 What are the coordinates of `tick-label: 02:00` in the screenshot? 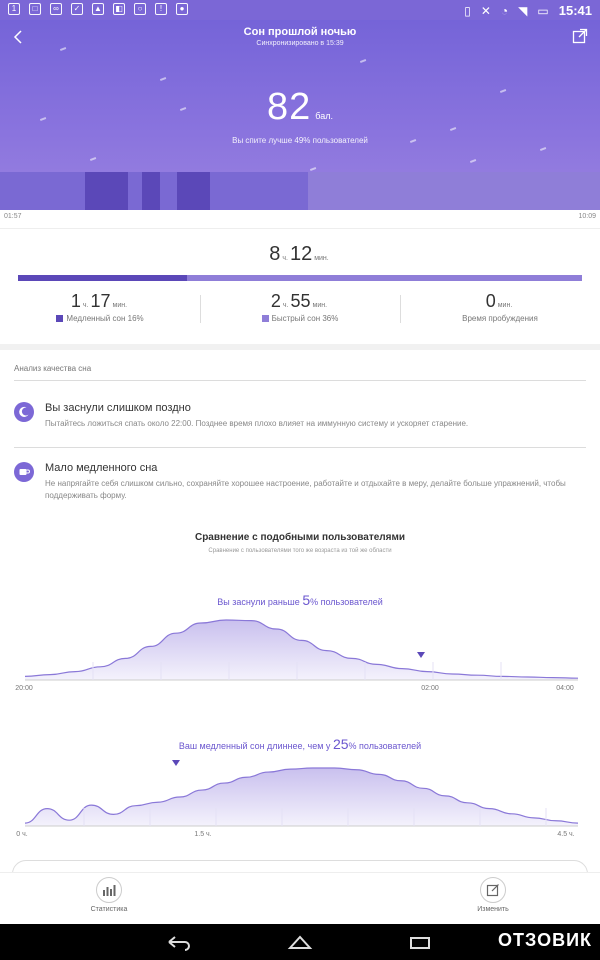 It's located at (430, 688).